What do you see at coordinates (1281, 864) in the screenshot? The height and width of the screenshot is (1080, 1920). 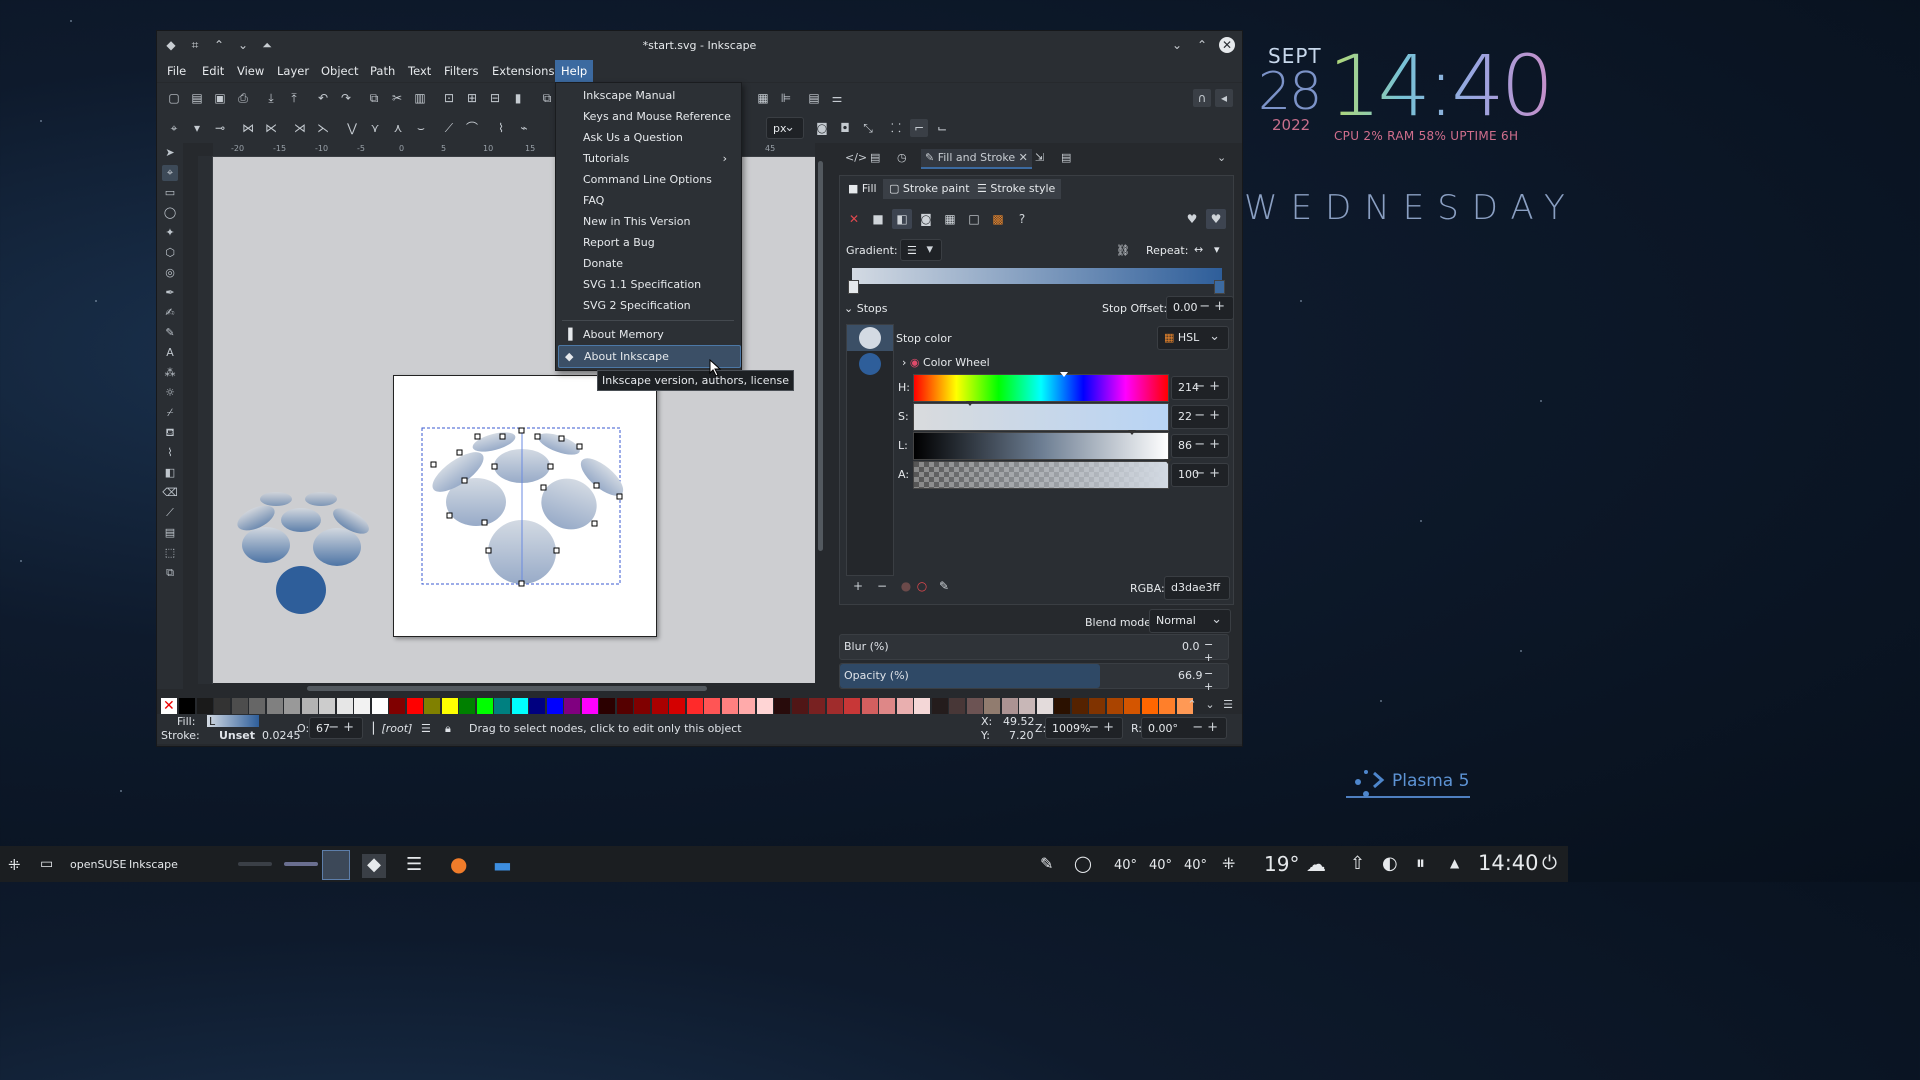 I see `weather-temp: 19°` at bounding box center [1281, 864].